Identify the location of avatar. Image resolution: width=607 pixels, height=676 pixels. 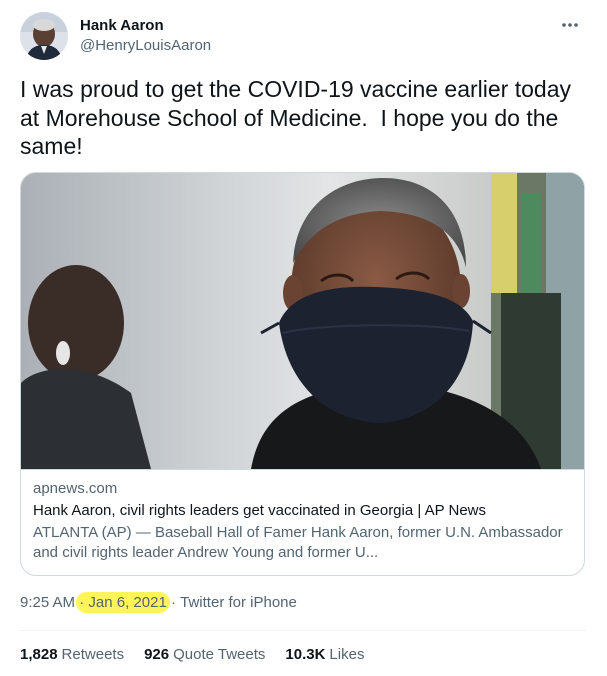
(44, 36).